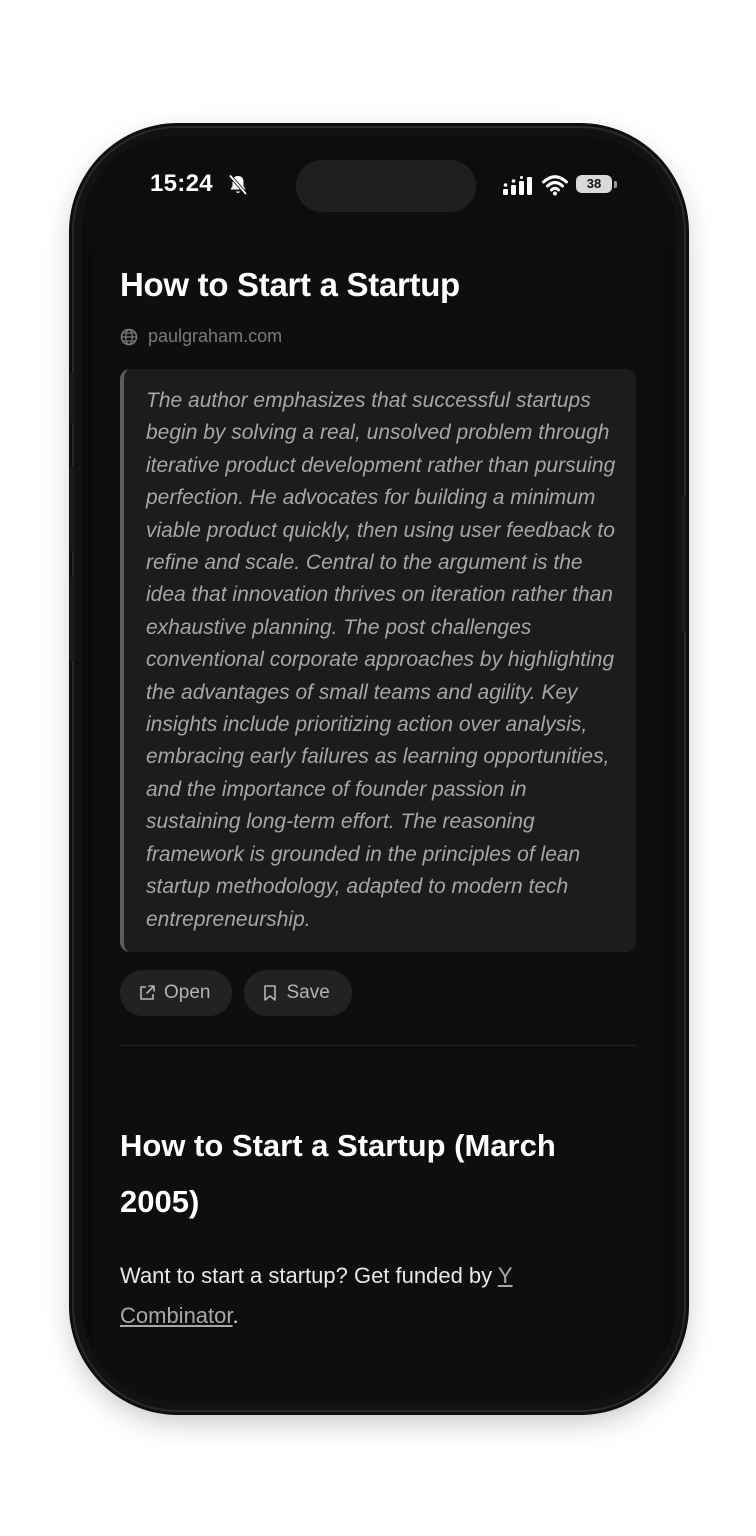 The image size is (756, 1536). What do you see at coordinates (378, 1045) in the screenshot?
I see `divider` at bounding box center [378, 1045].